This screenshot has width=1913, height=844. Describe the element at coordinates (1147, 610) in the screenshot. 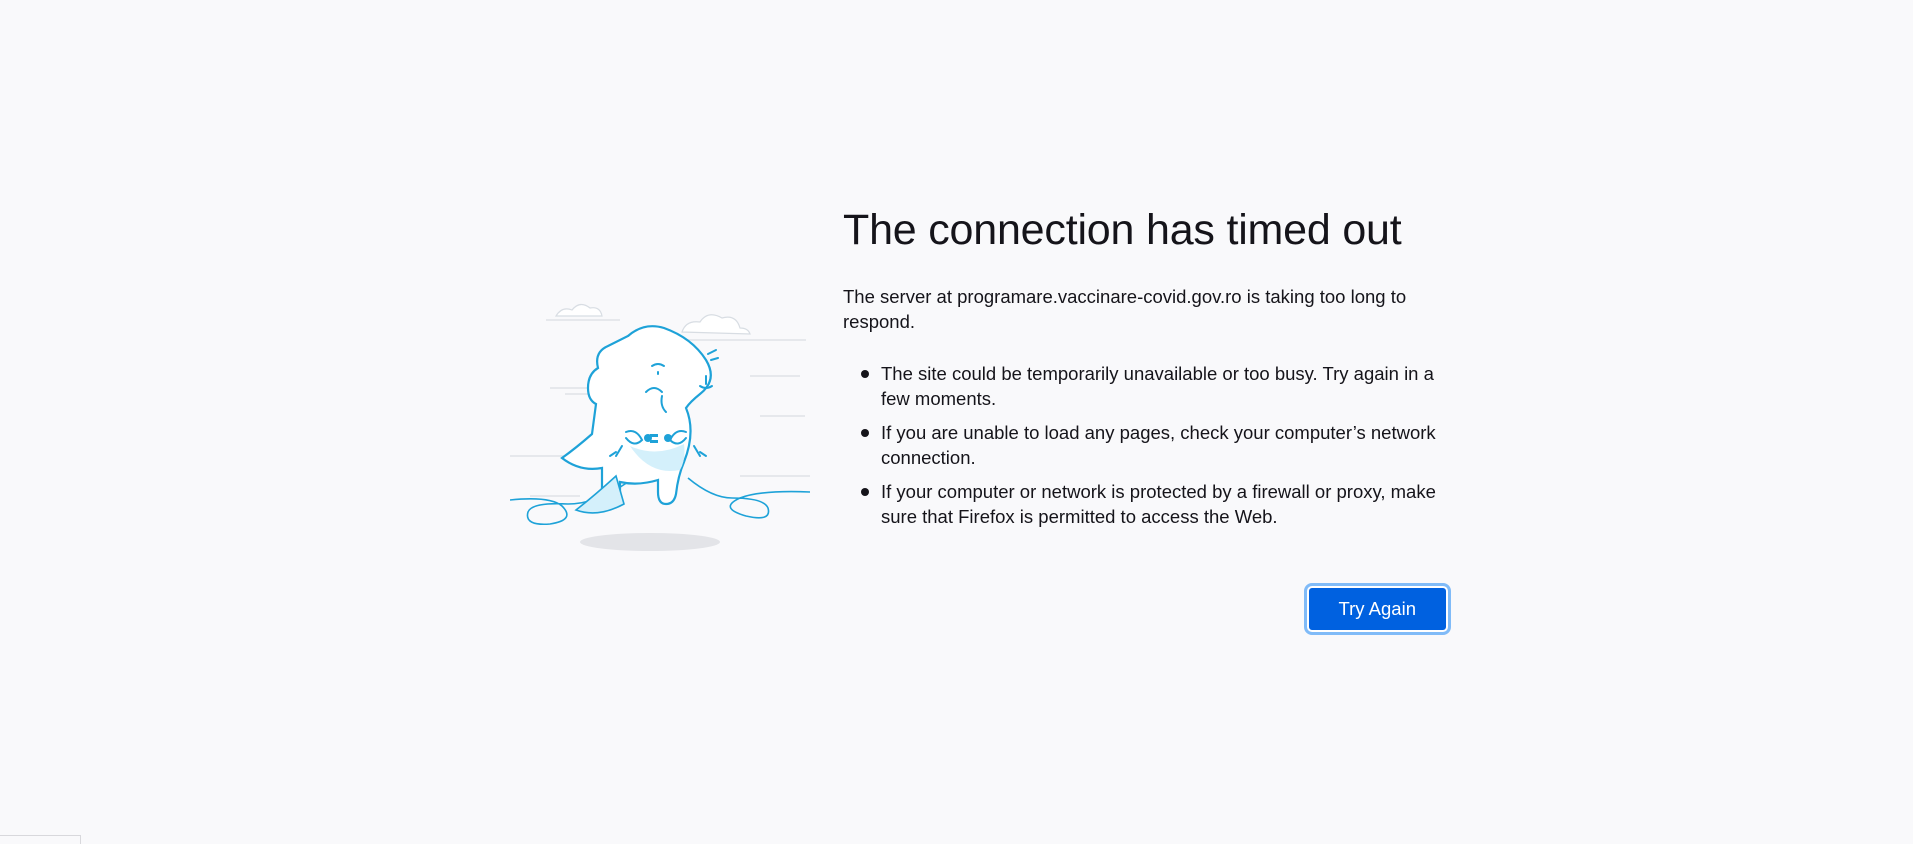

I see `actions-bar: Try Again` at that location.